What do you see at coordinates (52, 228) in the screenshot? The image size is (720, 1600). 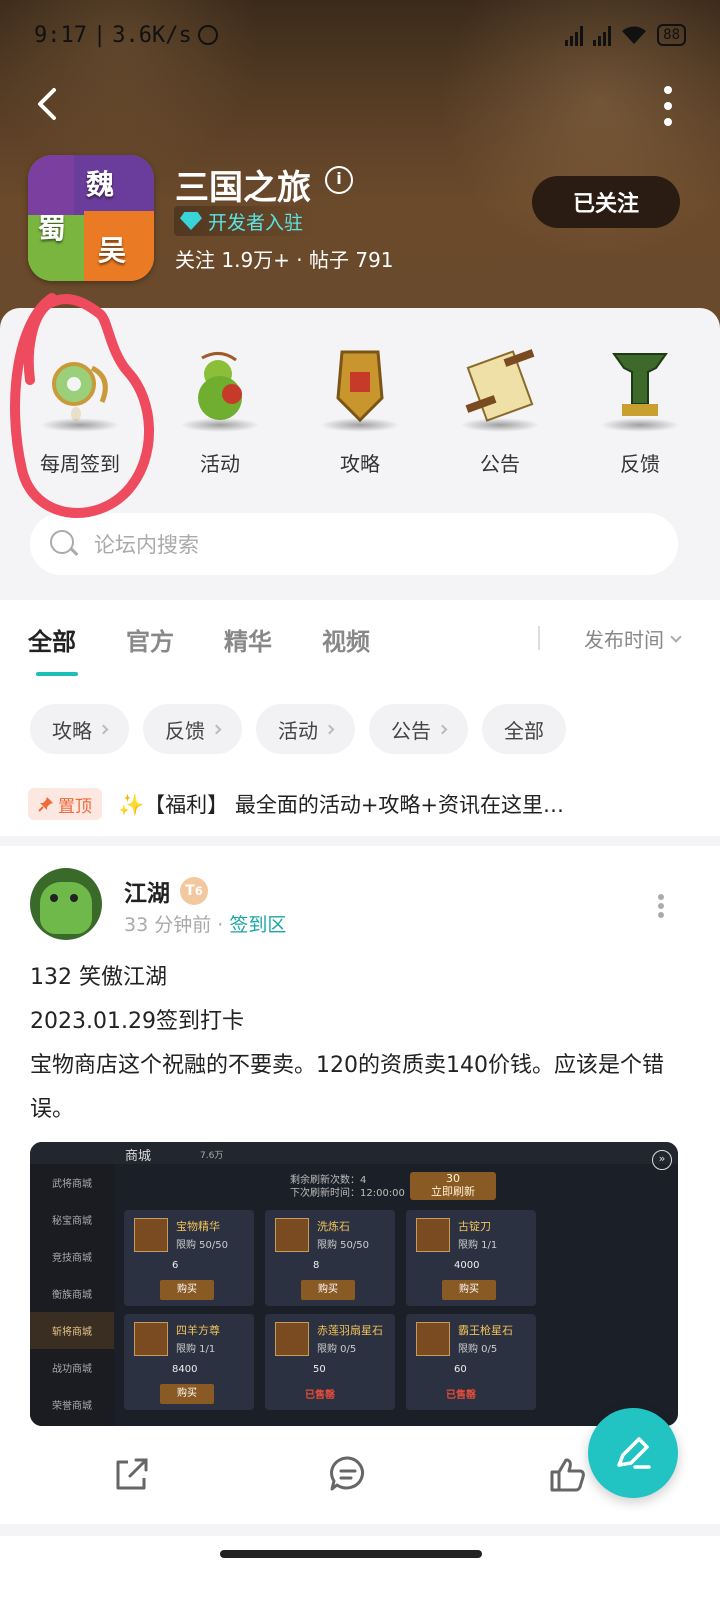 I see `icon-char-shu: 蜀` at bounding box center [52, 228].